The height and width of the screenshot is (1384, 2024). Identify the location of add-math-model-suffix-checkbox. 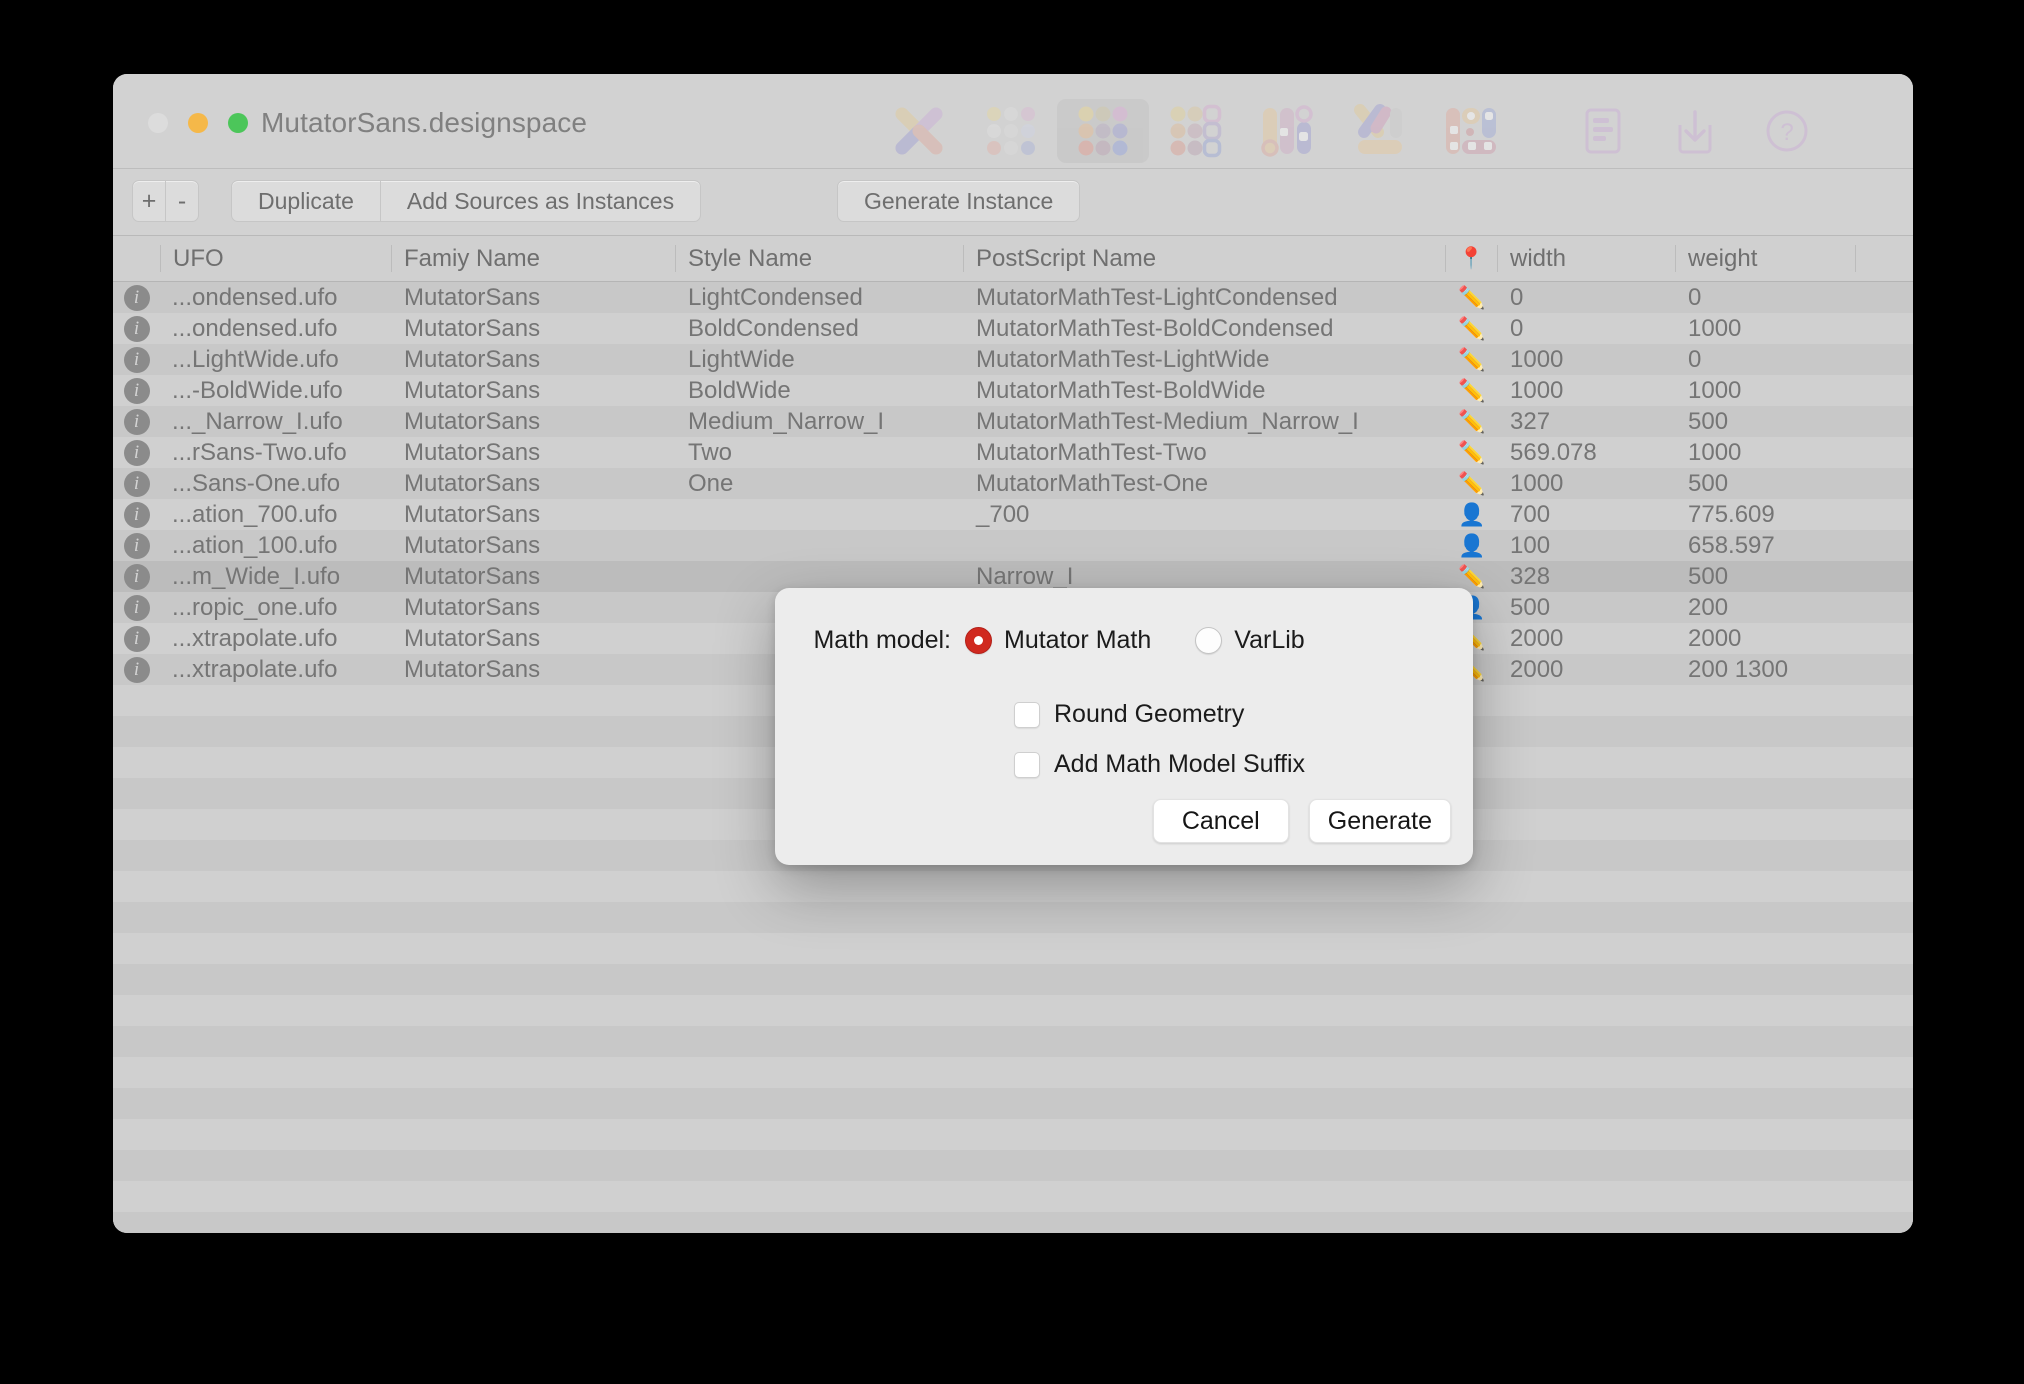
(1027, 764).